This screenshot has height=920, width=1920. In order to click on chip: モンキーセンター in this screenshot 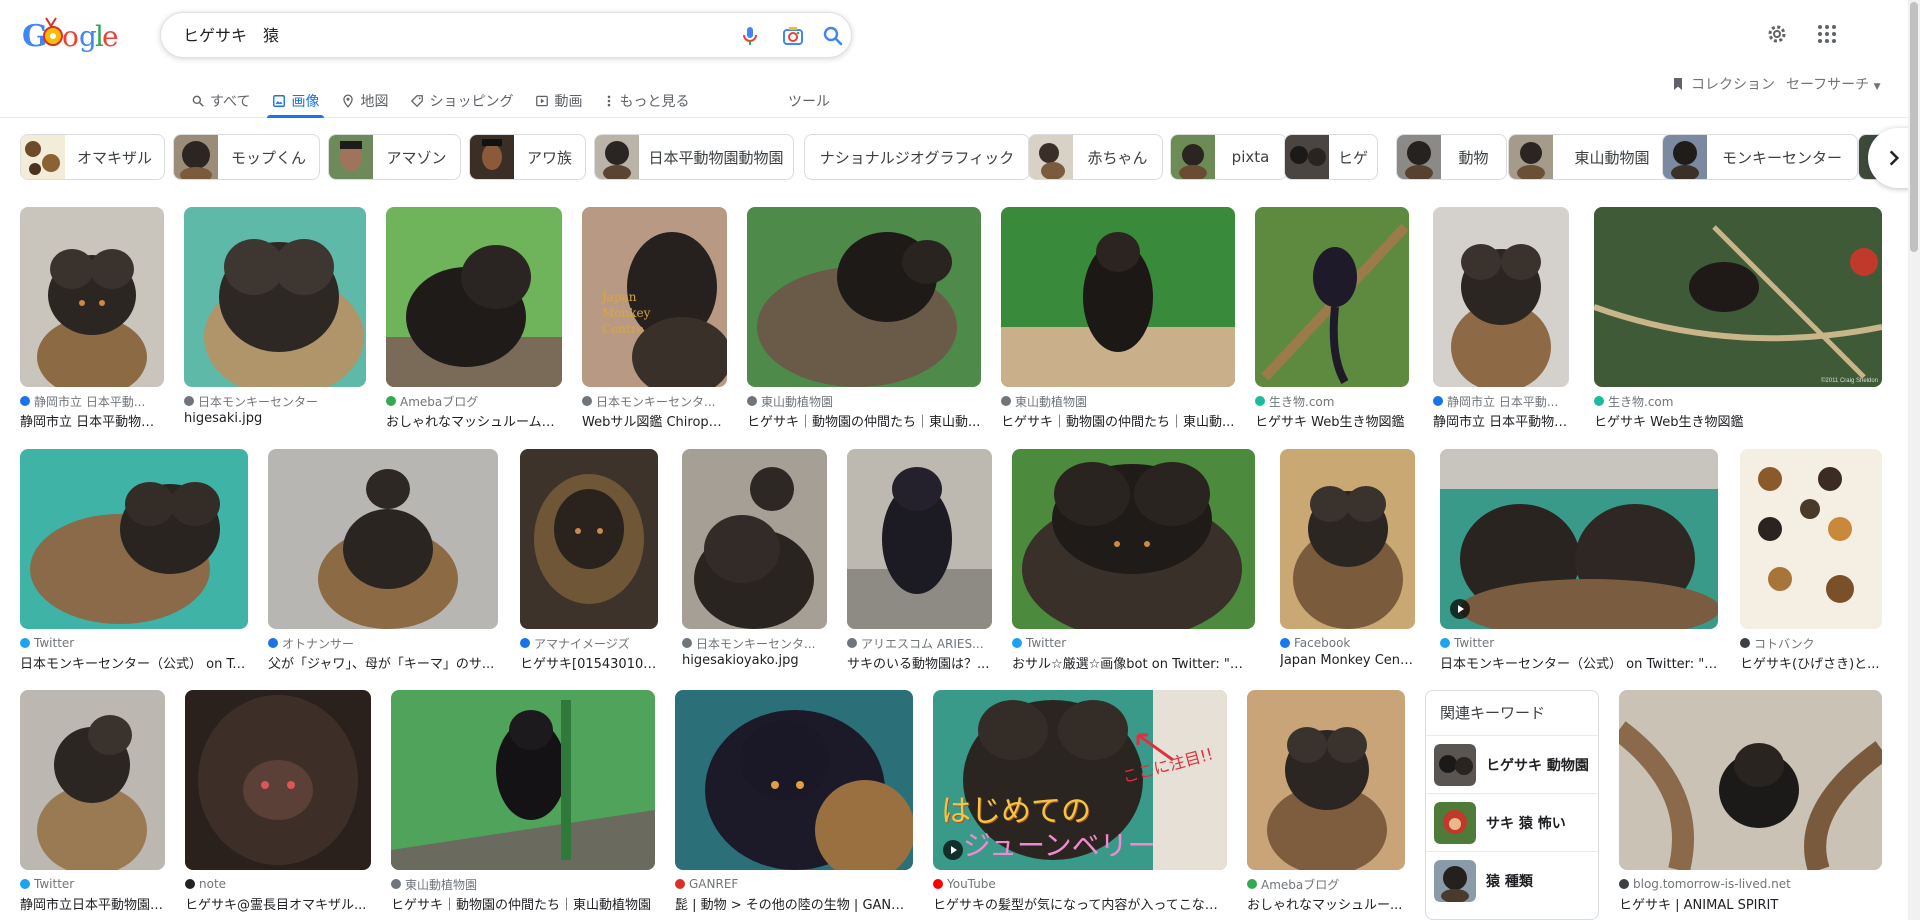, I will do `click(1760, 157)`.